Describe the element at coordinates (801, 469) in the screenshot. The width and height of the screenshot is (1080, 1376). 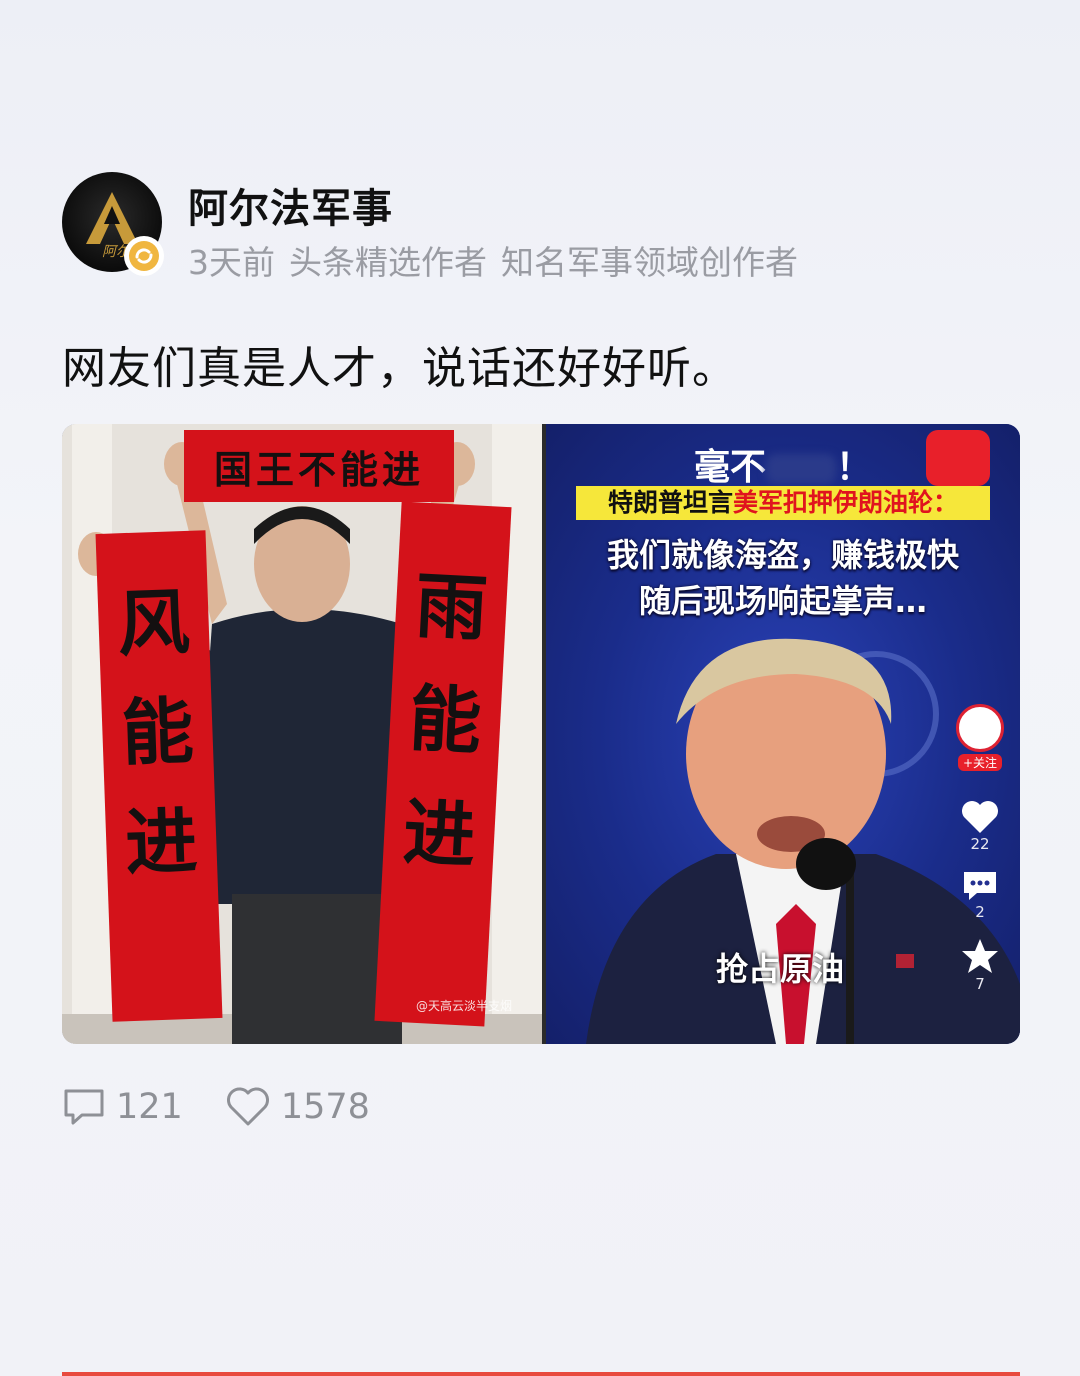
I see `blurred-word` at that location.